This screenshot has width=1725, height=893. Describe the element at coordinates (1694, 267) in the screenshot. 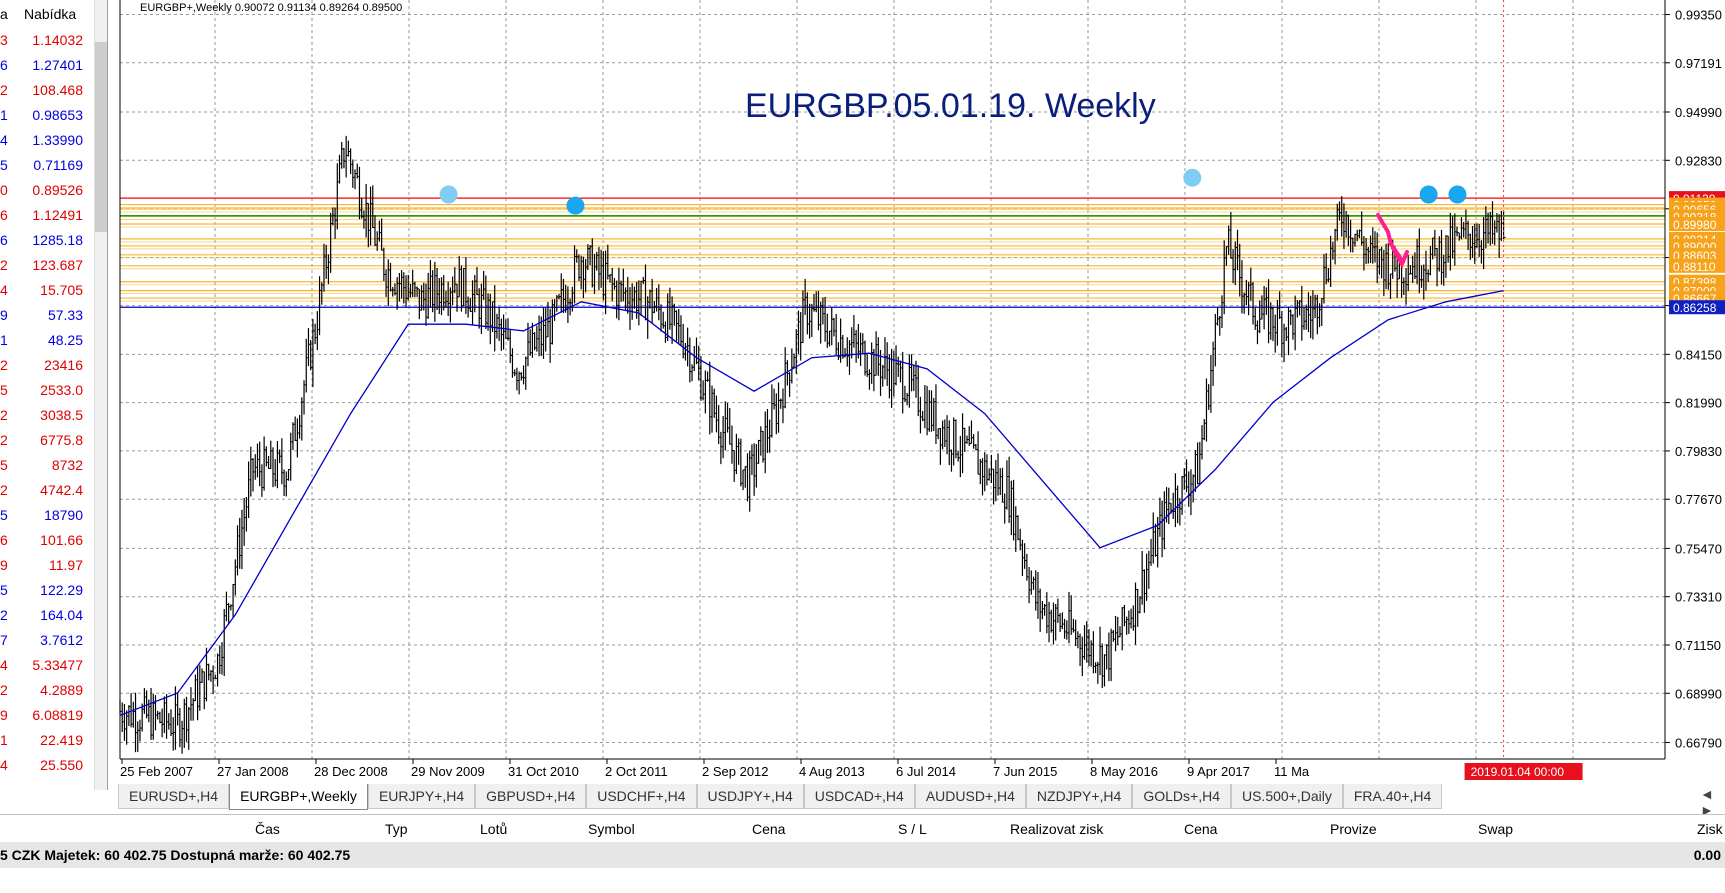

I see `price-label: 0.88110` at that location.